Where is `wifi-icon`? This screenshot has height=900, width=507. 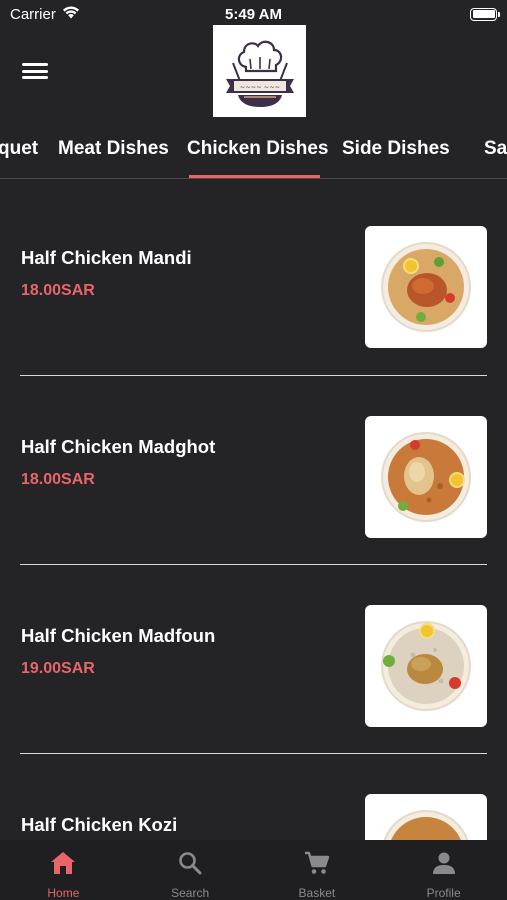 wifi-icon is located at coordinates (71, 14).